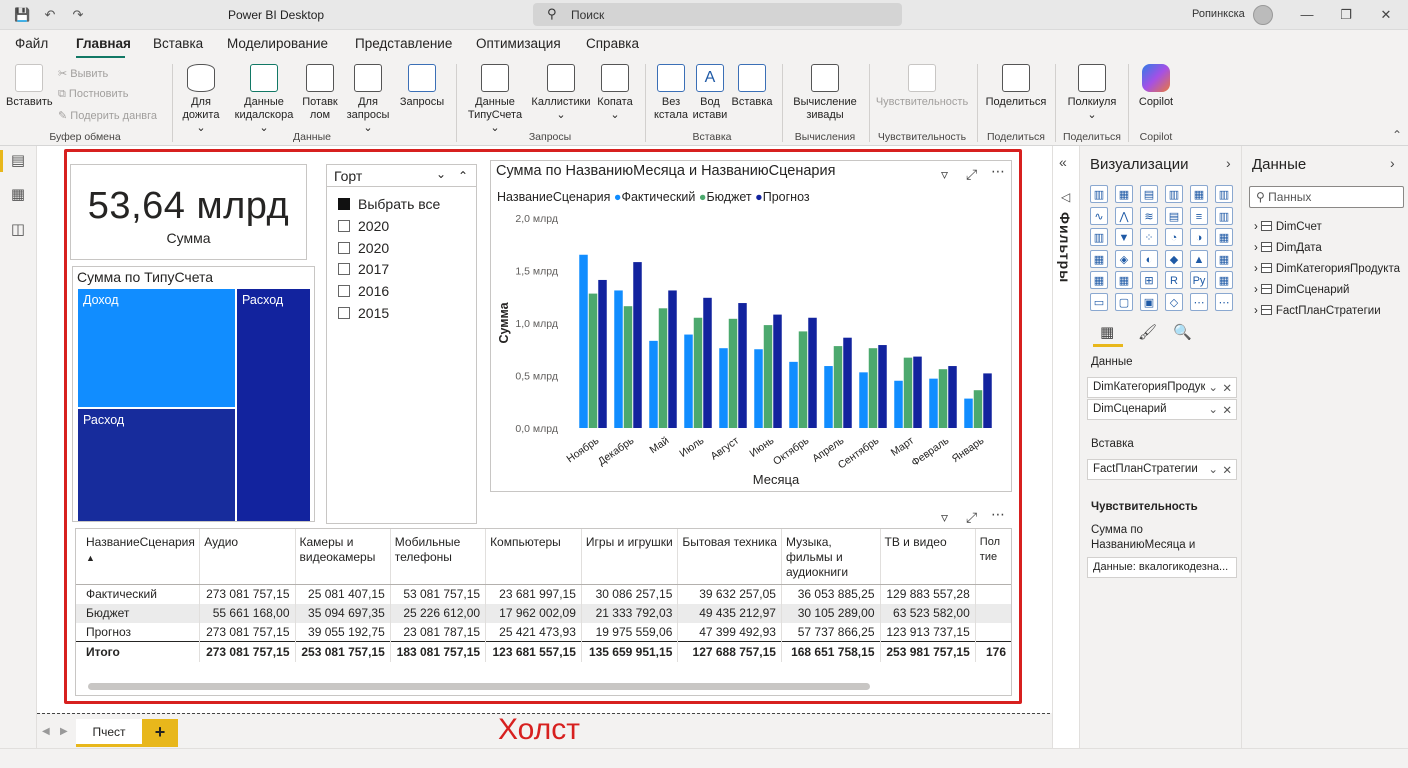  Describe the element at coordinates (518, 43) in the screenshot. I see `menu-optimize: Оптимизация` at that location.